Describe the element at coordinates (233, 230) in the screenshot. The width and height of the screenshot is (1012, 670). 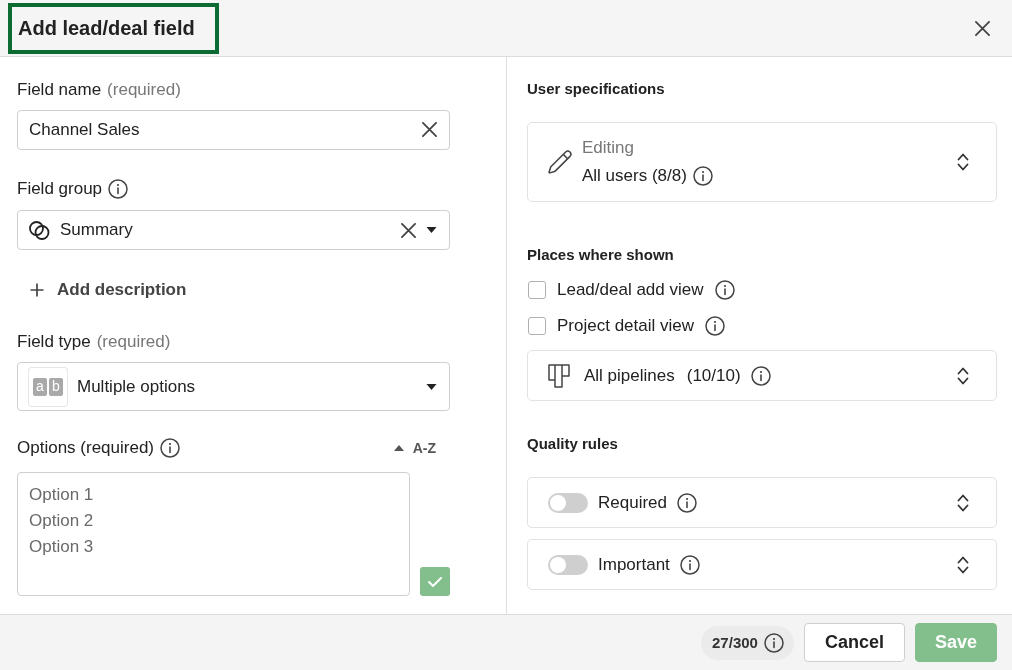
I see `field-group-select: Summary` at that location.